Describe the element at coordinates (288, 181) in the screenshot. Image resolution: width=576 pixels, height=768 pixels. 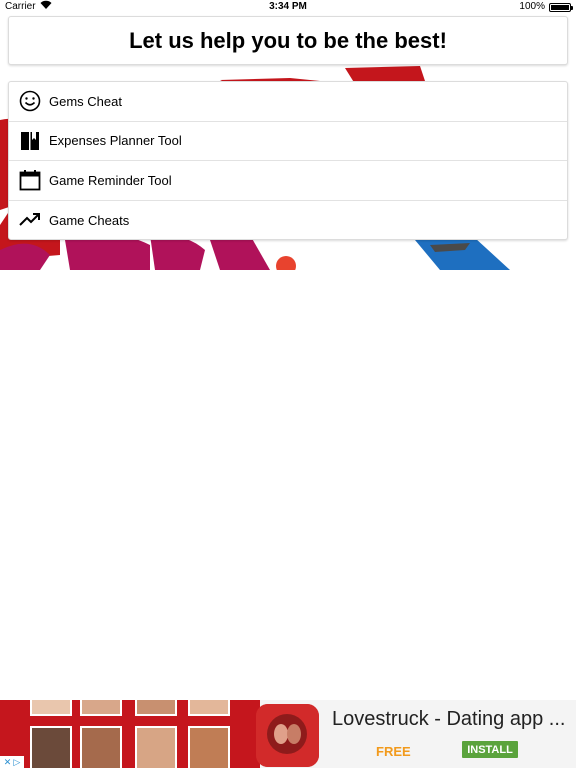
I see `menu-item-game-reminder: Game Reminder Tool` at that location.